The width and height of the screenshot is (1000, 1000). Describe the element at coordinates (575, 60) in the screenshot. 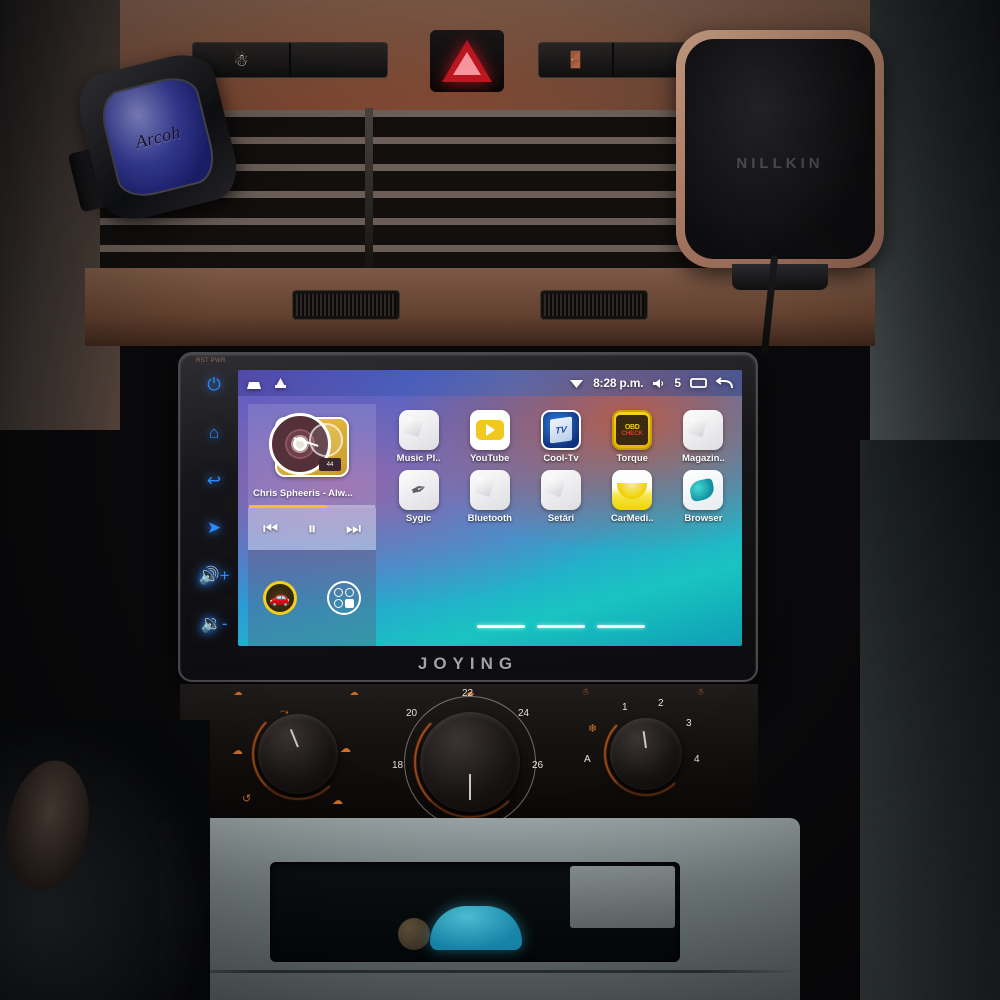

I see `central-lock-left: 🚪` at that location.